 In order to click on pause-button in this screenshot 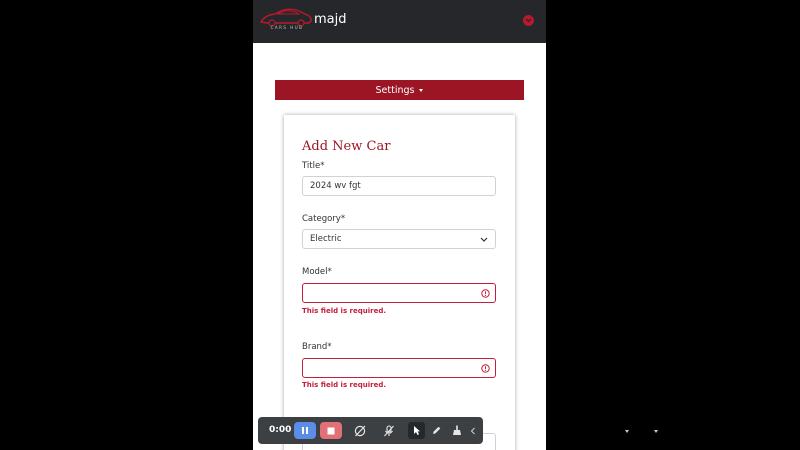, I will do `click(305, 430)`.